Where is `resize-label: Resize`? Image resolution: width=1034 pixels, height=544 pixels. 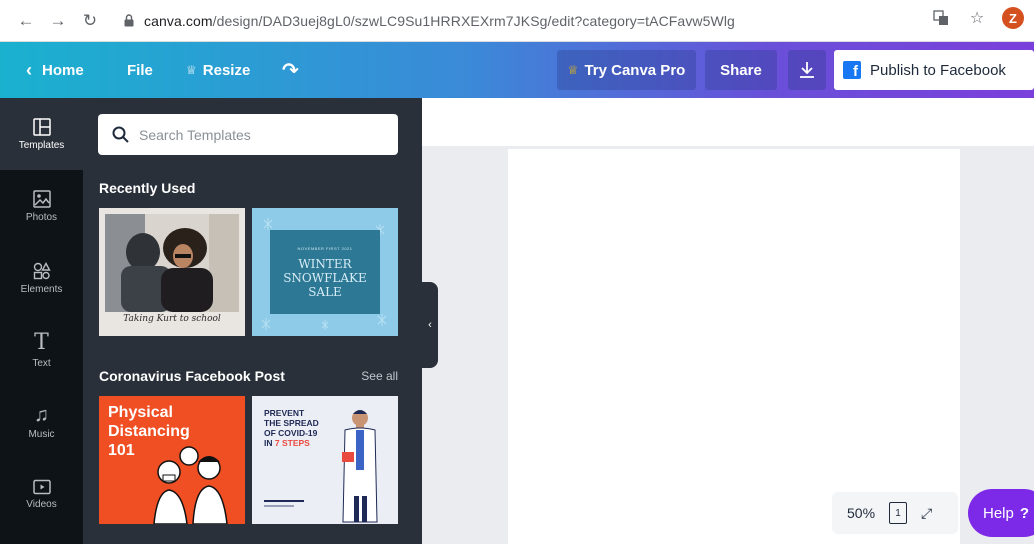 resize-label: Resize is located at coordinates (226, 70).